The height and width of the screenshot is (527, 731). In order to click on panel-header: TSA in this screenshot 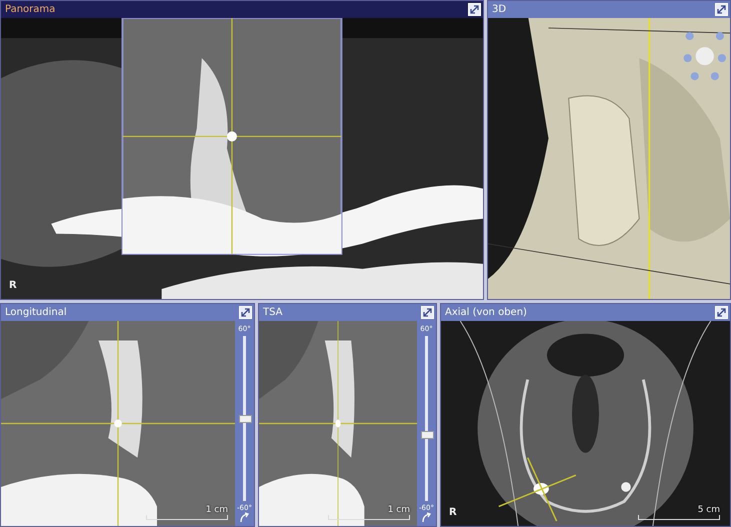, I will do `click(347, 312)`.